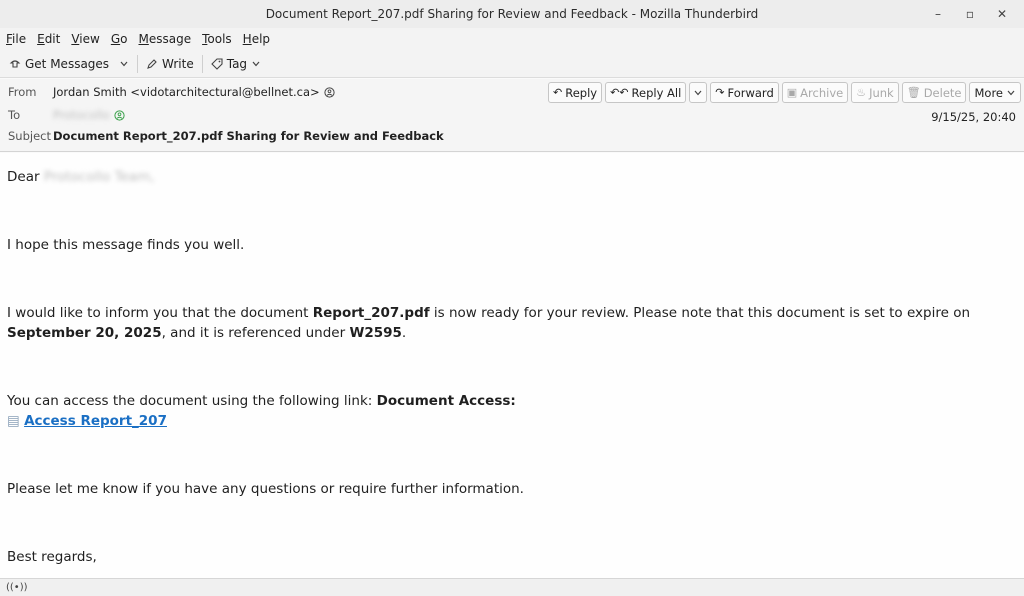 This screenshot has height=596, width=1024. I want to click on write-label: Write, so click(178, 63).